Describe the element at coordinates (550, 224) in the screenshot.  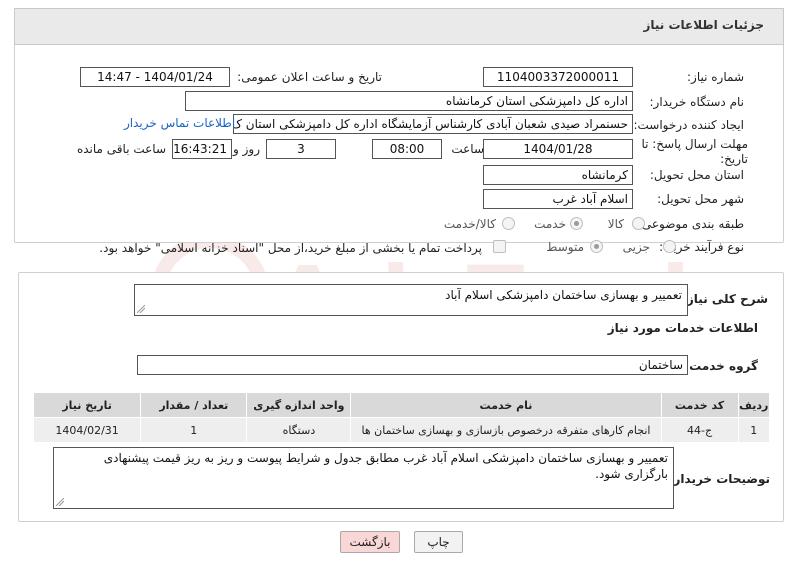
I see `category-option-service: خدمت` at that location.